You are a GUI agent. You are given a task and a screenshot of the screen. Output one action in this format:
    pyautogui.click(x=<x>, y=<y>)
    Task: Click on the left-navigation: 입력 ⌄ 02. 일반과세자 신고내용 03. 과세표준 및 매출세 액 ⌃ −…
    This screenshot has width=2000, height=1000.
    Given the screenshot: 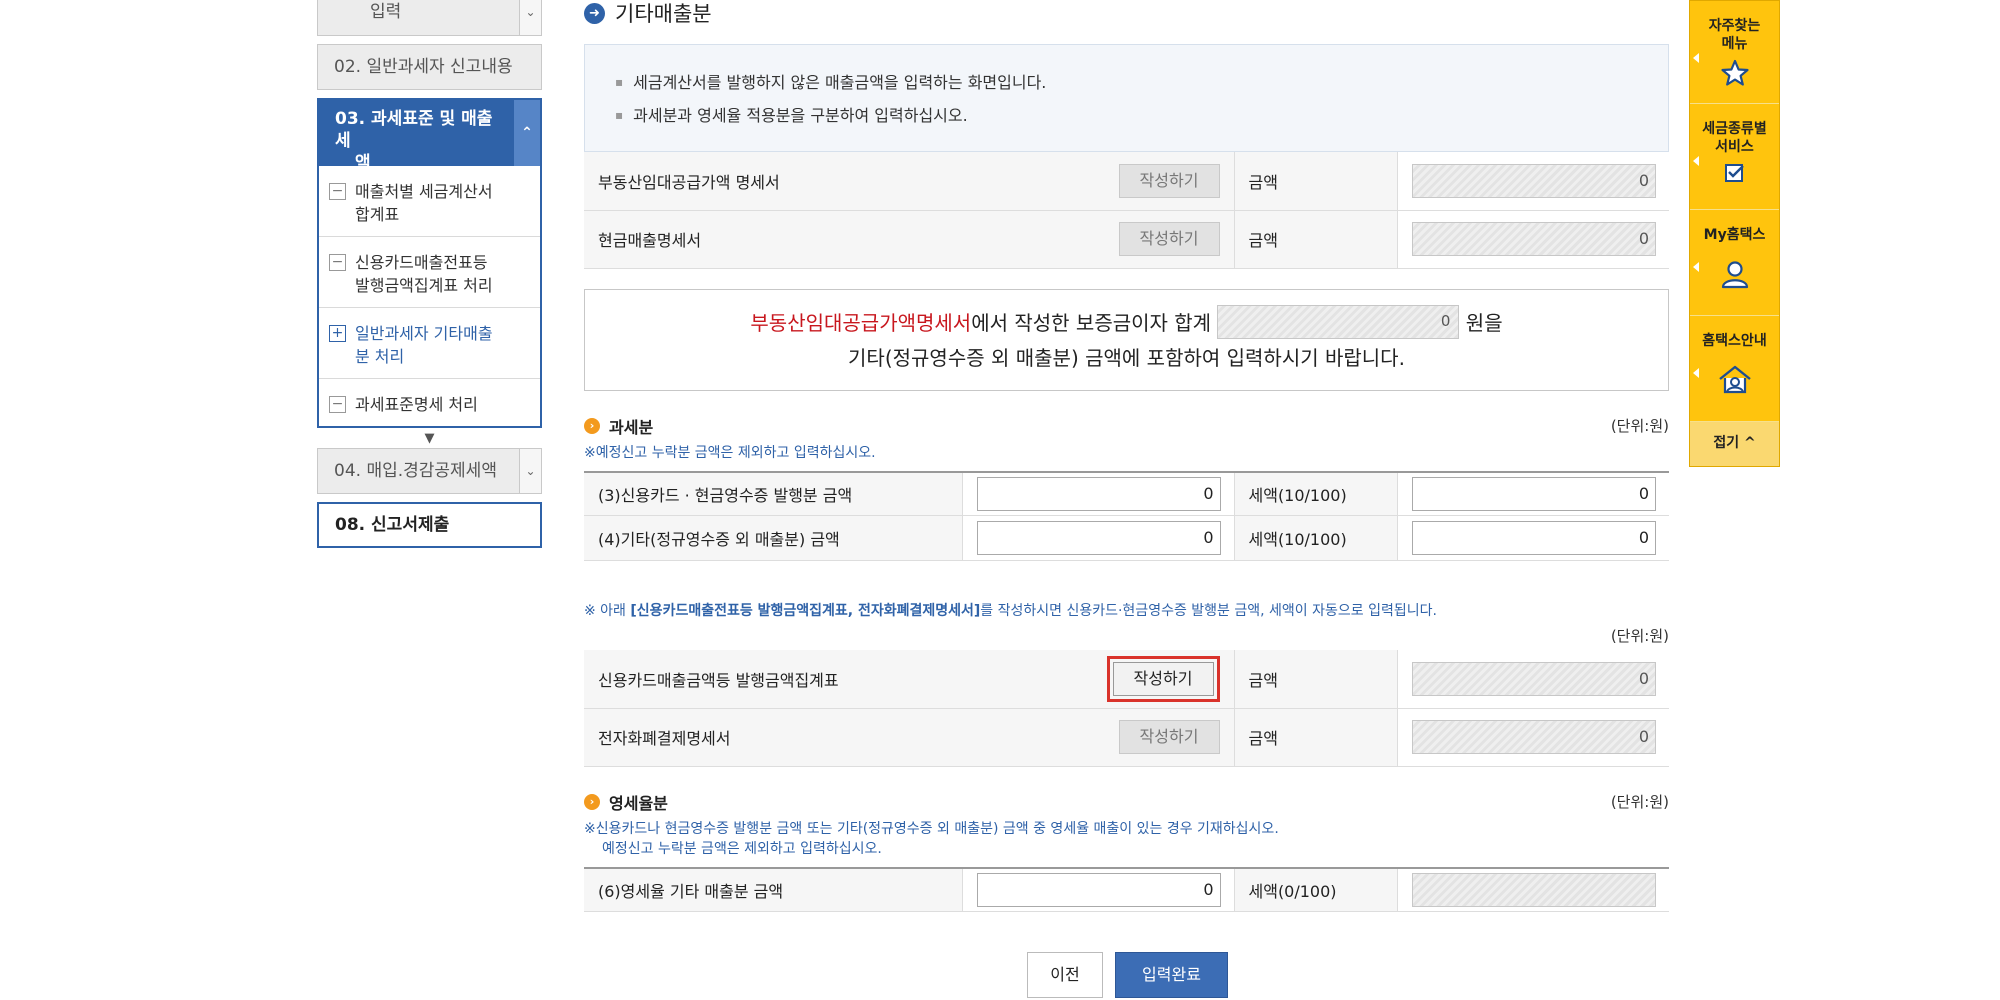 What is the action you would take?
    pyautogui.click(x=429, y=274)
    